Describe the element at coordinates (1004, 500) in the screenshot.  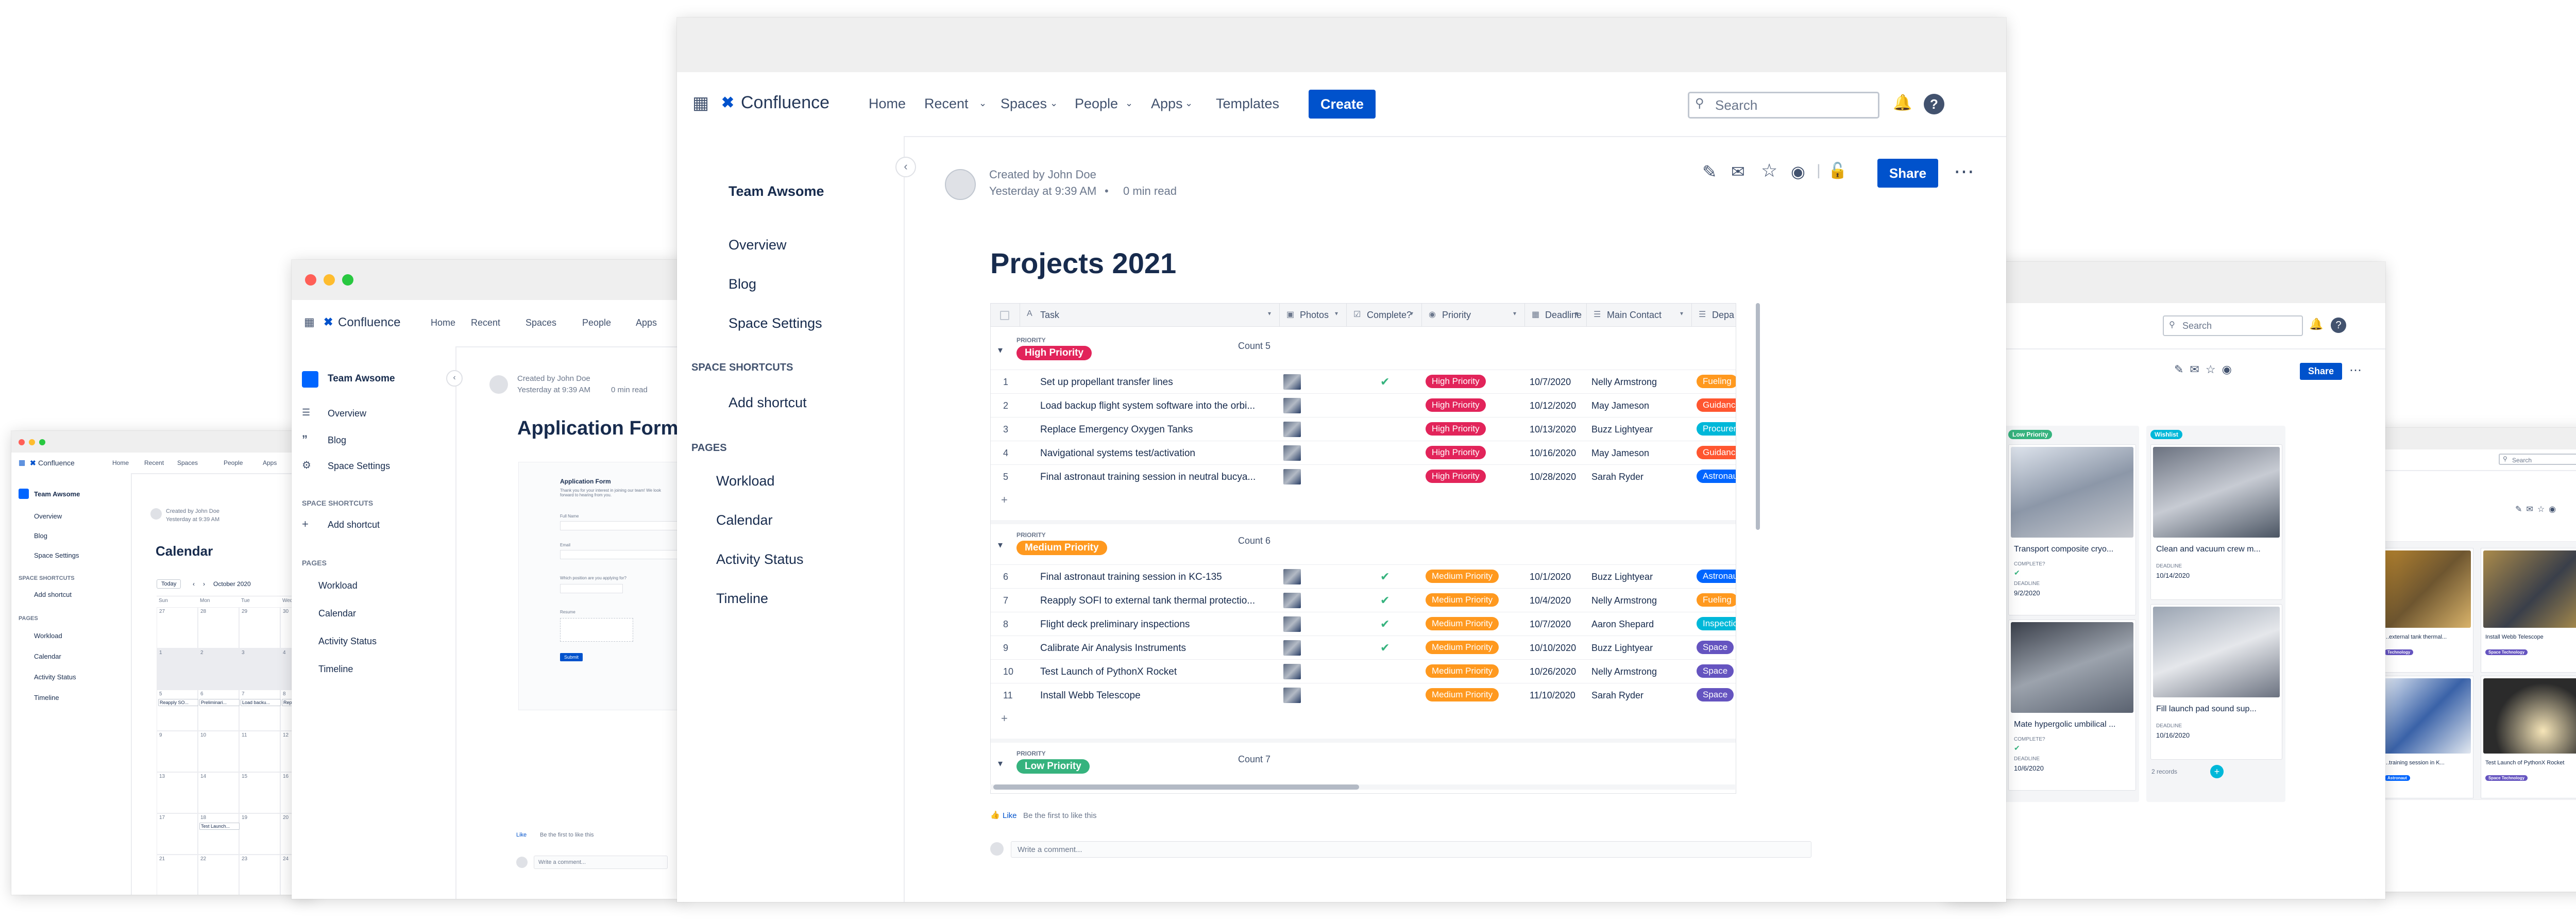
I see `add-row-button: +` at that location.